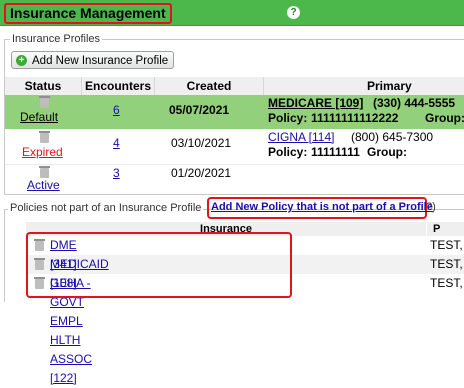 Image resolution: width=464 pixels, height=388 pixels. What do you see at coordinates (39, 117) in the screenshot?
I see `status-default-link: Default` at bounding box center [39, 117].